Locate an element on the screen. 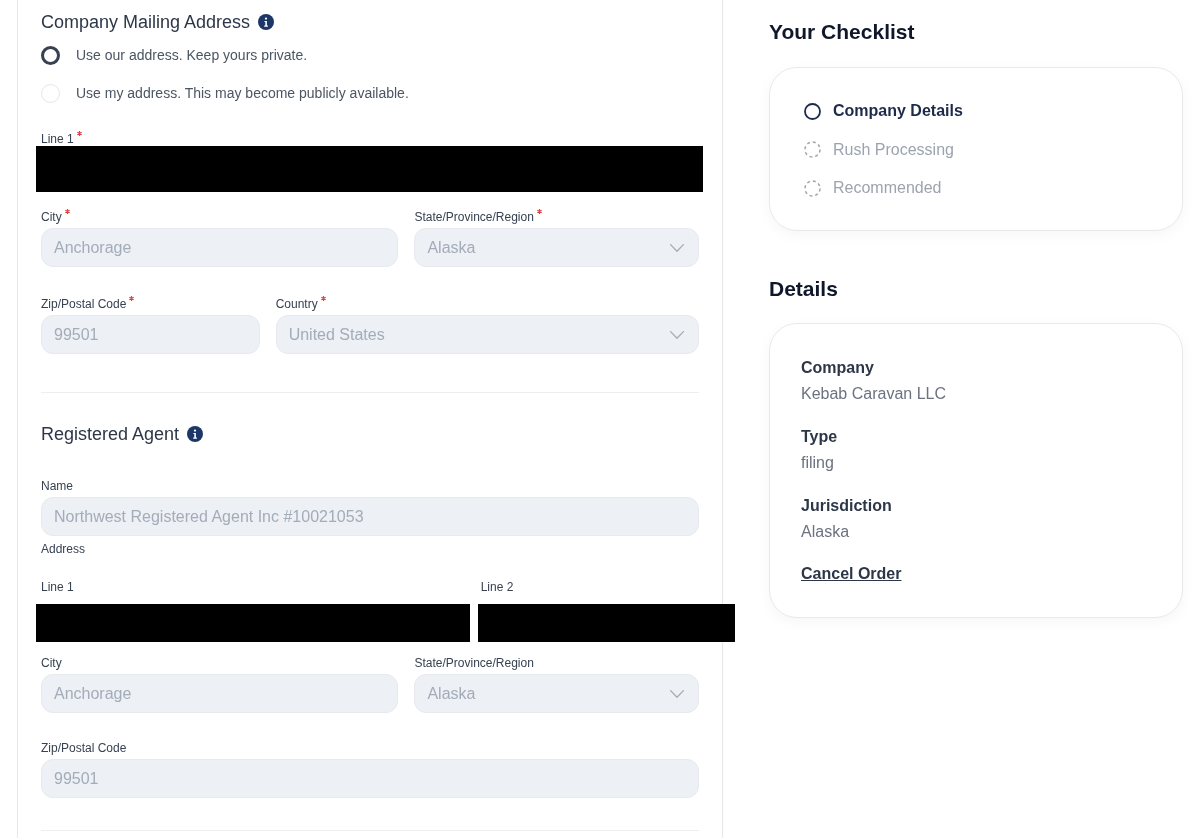 This screenshot has height=838, width=1200. radio-button is located at coordinates (50, 55).